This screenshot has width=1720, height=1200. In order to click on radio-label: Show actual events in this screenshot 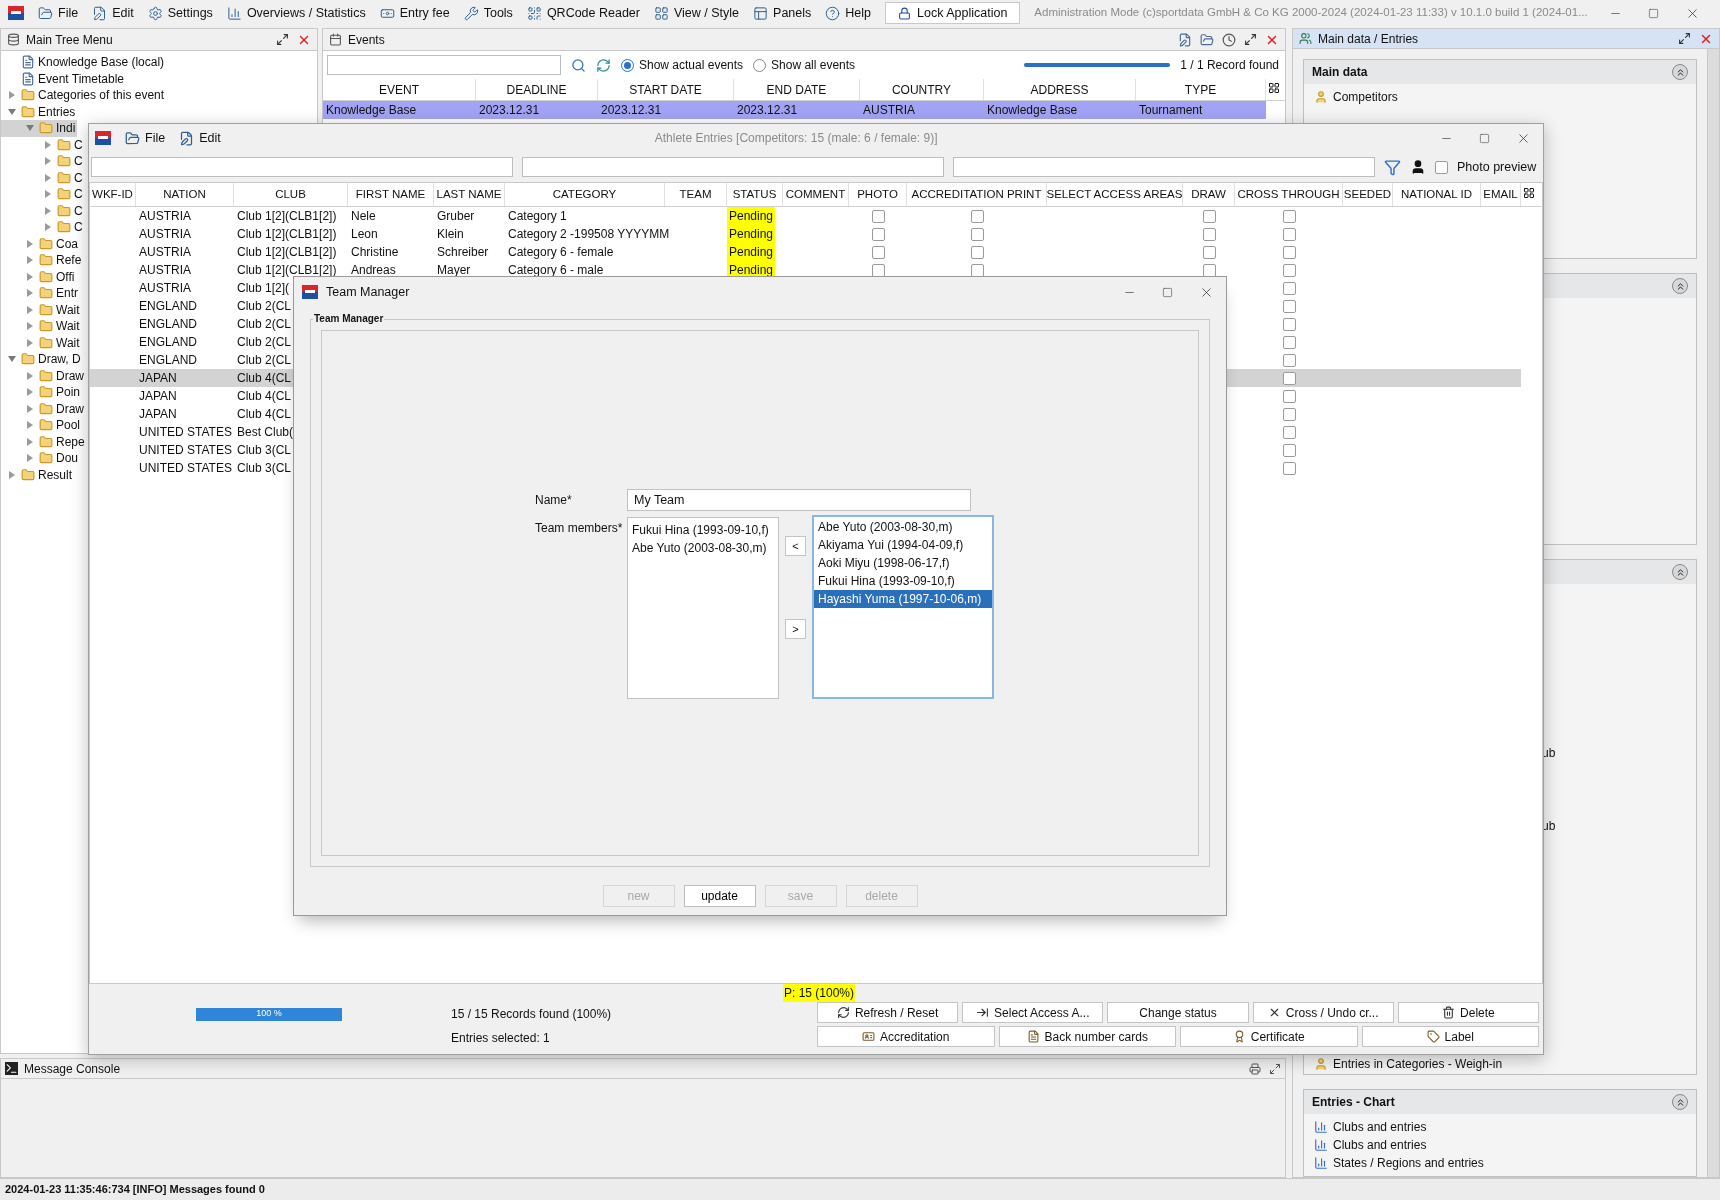, I will do `click(691, 65)`.